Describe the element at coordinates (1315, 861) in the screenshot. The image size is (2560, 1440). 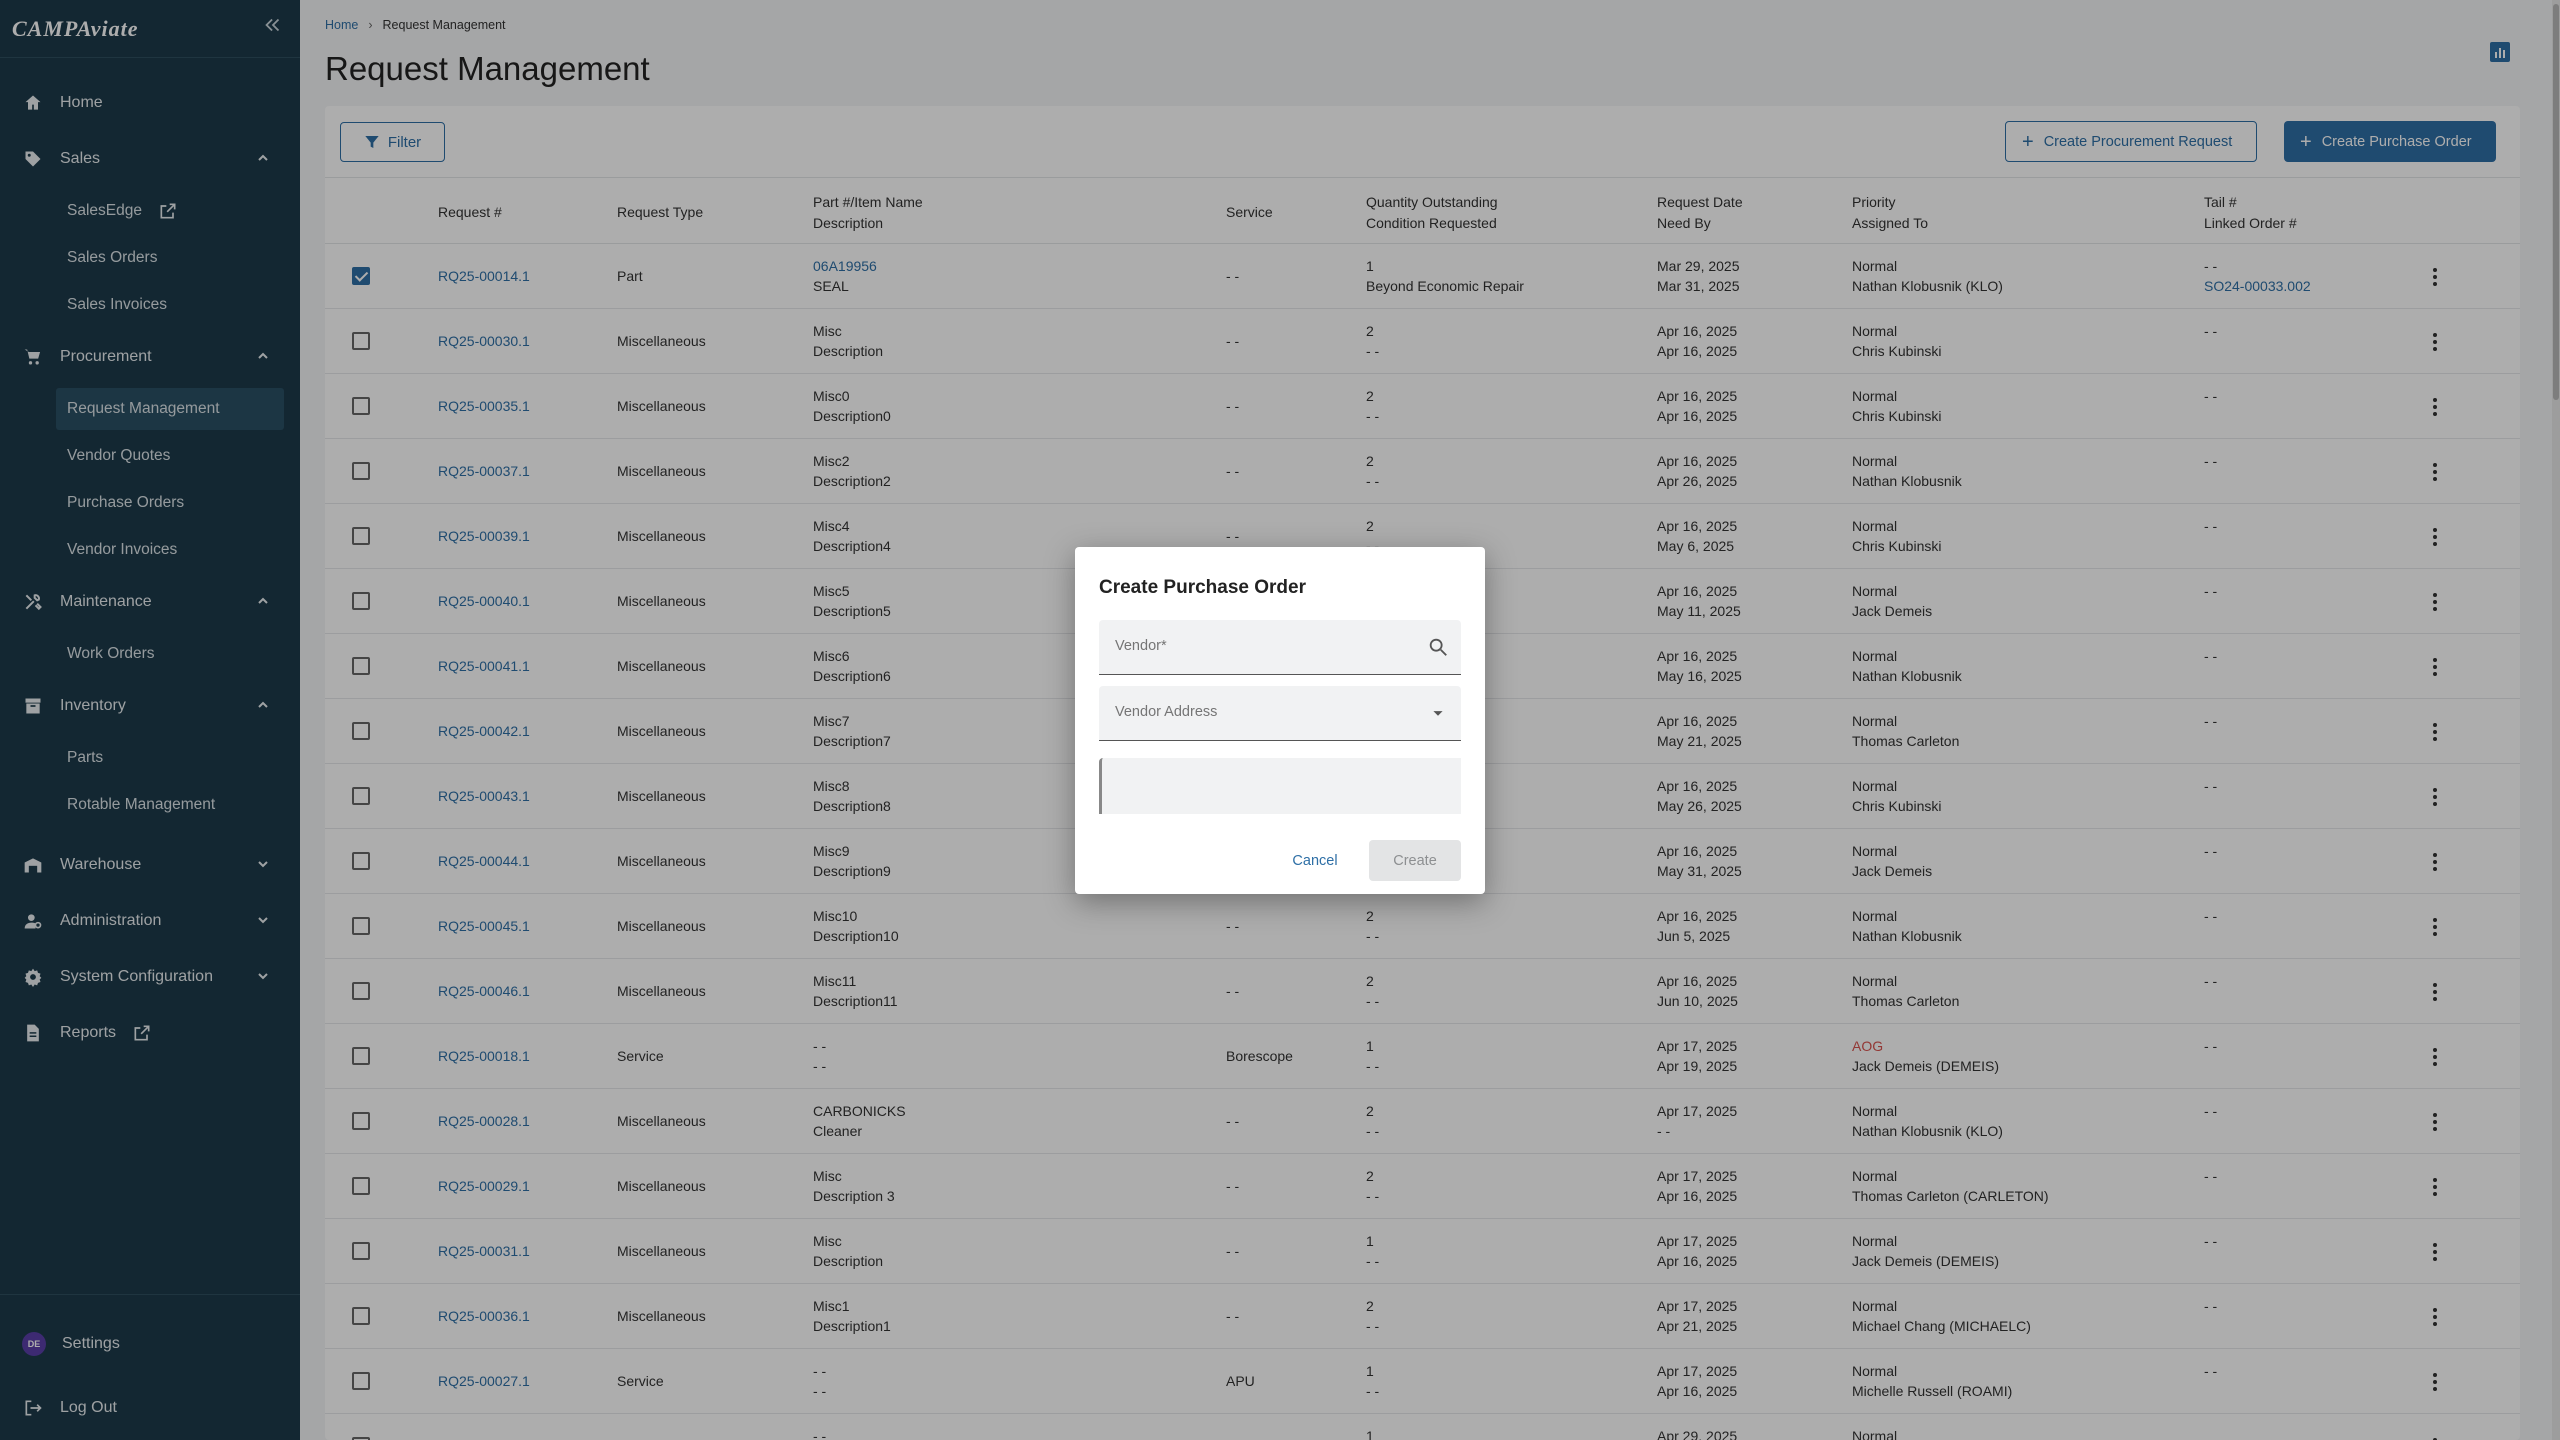
I see `cancel-button: Cancel` at that location.